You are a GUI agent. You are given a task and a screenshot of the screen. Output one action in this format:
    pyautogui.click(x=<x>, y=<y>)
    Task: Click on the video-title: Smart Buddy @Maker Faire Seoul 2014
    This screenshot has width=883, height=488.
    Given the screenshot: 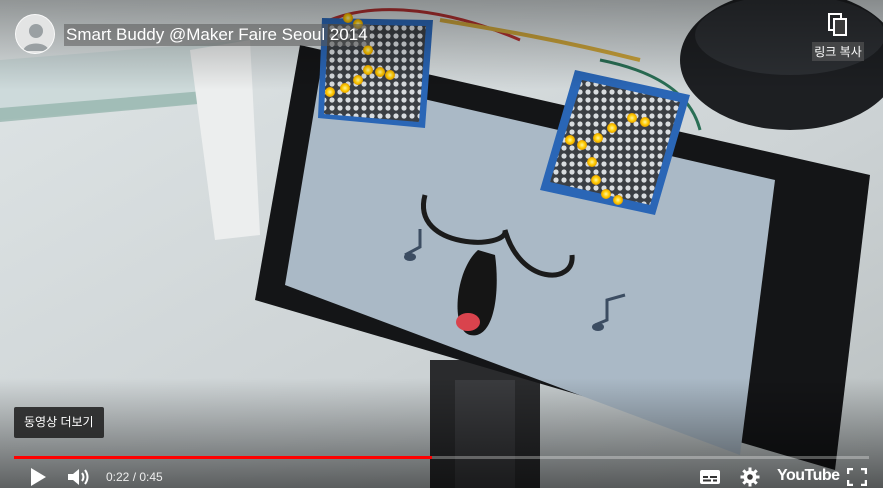 What is the action you would take?
    pyautogui.click(x=217, y=35)
    